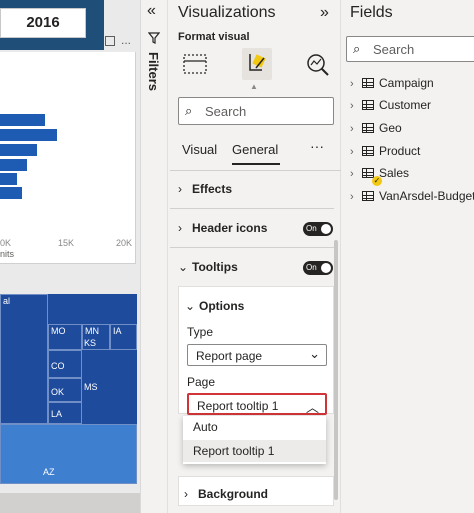 This screenshot has width=474, height=513. I want to click on filters-pane-collapsed: « Filters, so click(154, 256).